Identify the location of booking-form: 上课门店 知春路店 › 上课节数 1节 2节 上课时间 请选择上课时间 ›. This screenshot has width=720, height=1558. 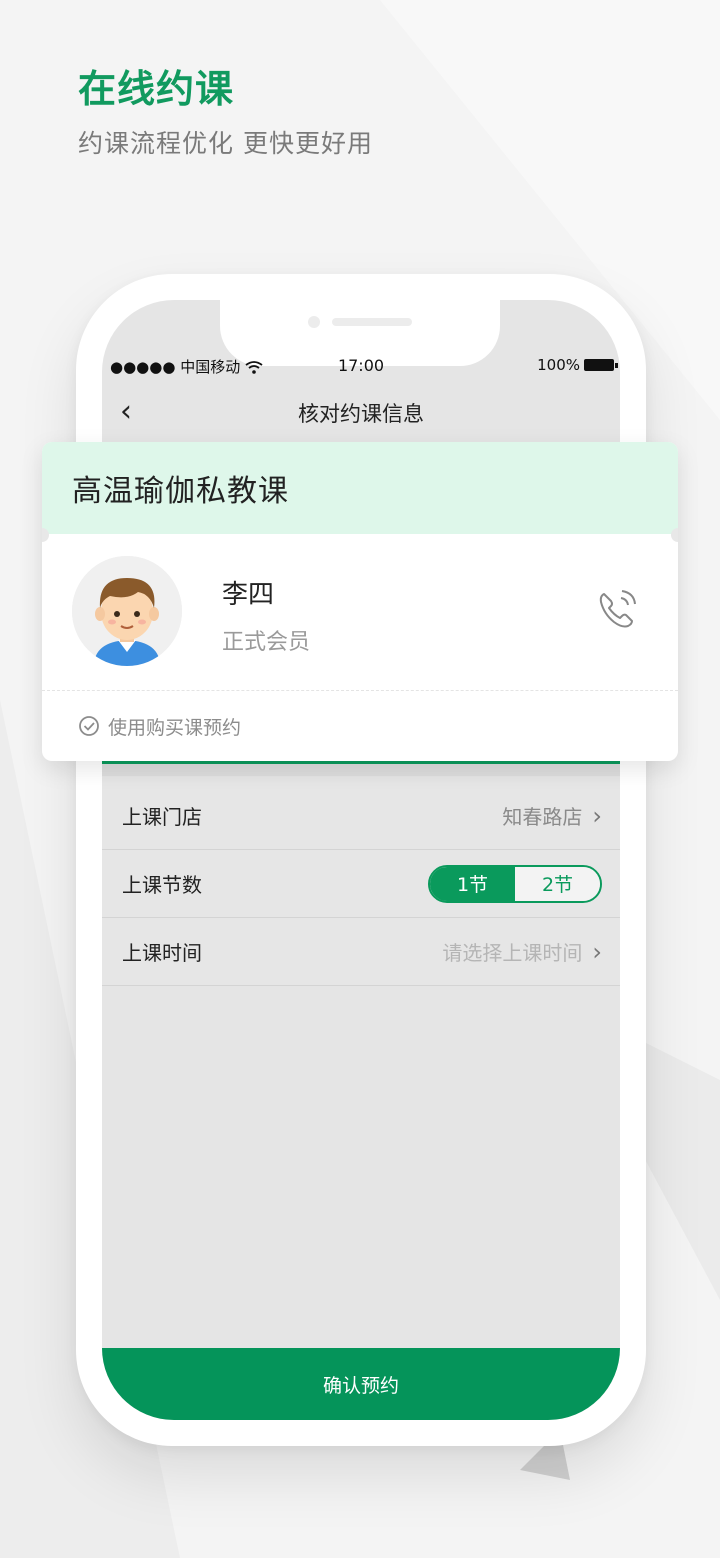
(361, 884).